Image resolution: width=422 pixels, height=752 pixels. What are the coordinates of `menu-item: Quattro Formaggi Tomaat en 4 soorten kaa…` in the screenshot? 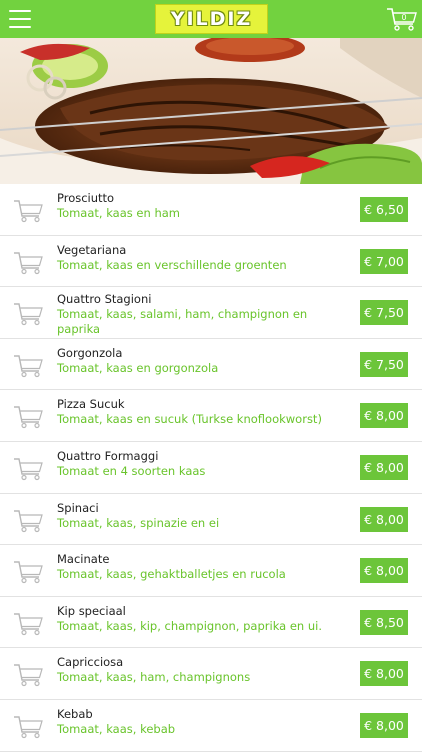 It's located at (211, 467).